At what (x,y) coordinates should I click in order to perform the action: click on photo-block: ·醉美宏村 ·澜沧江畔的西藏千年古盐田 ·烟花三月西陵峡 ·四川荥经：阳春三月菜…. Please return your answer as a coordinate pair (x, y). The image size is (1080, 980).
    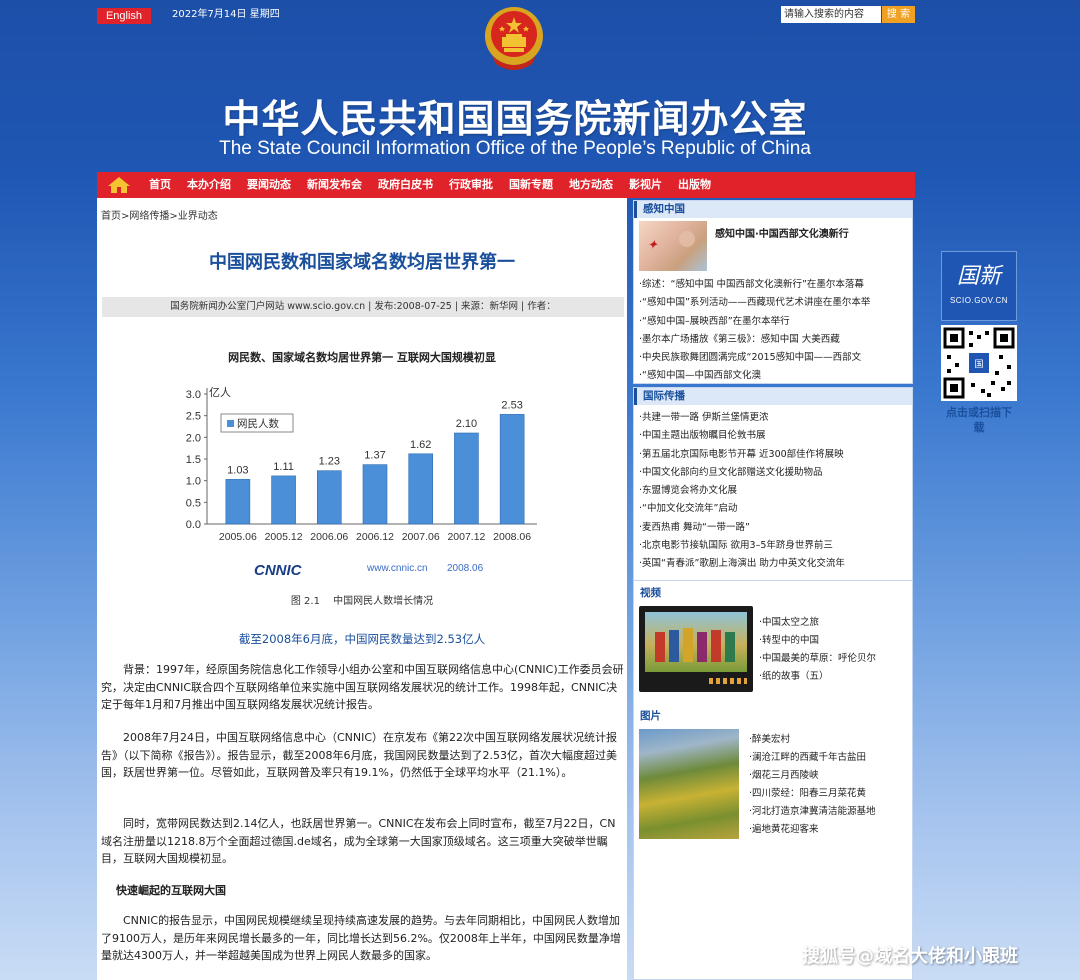
    Looking at the image, I should click on (773, 784).